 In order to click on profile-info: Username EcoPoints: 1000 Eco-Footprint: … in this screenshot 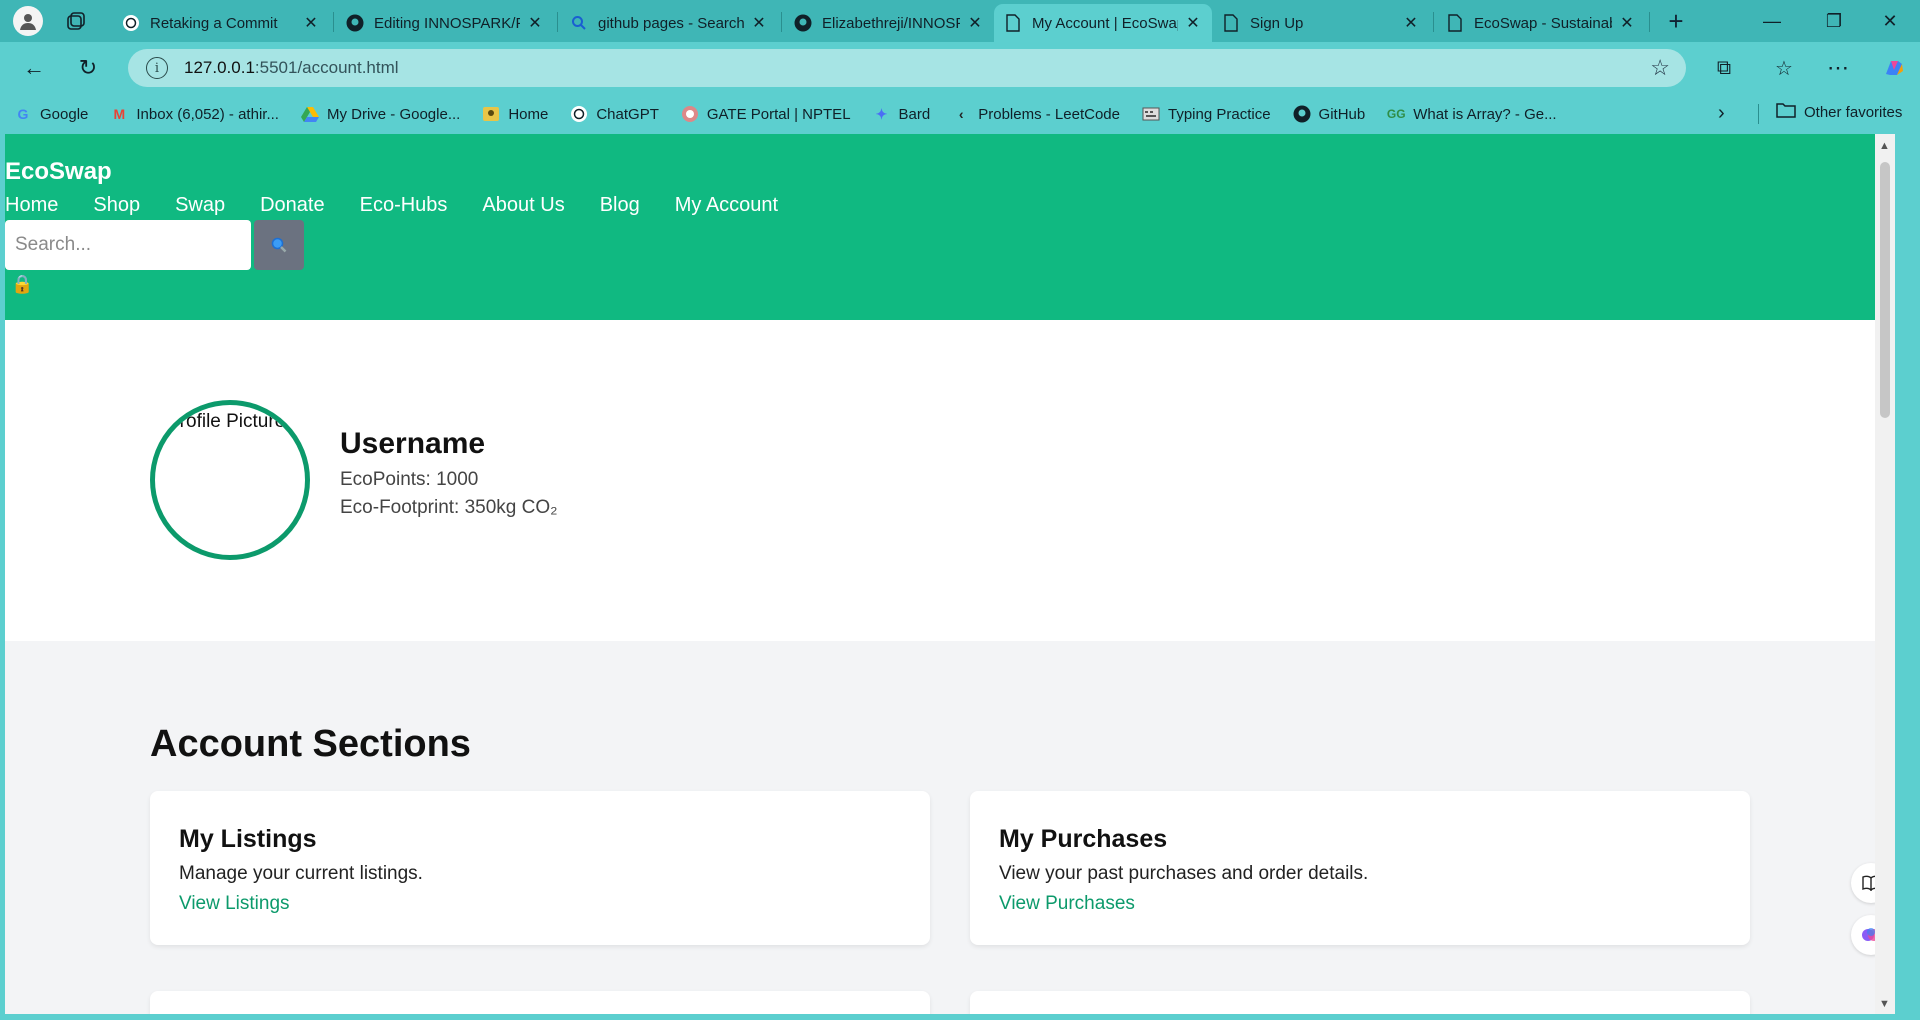, I will do `click(449, 473)`.